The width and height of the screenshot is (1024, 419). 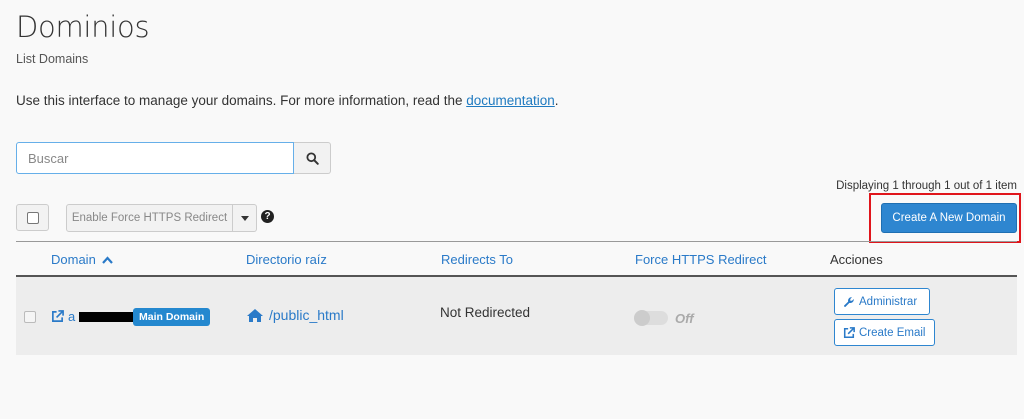 I want to click on search-icon, so click(x=312, y=158).